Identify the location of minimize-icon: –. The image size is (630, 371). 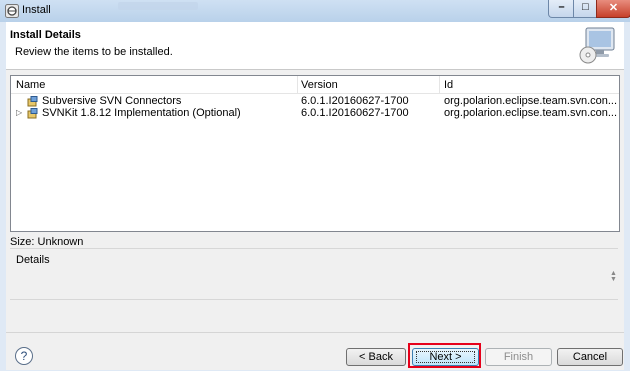
(561, 7).